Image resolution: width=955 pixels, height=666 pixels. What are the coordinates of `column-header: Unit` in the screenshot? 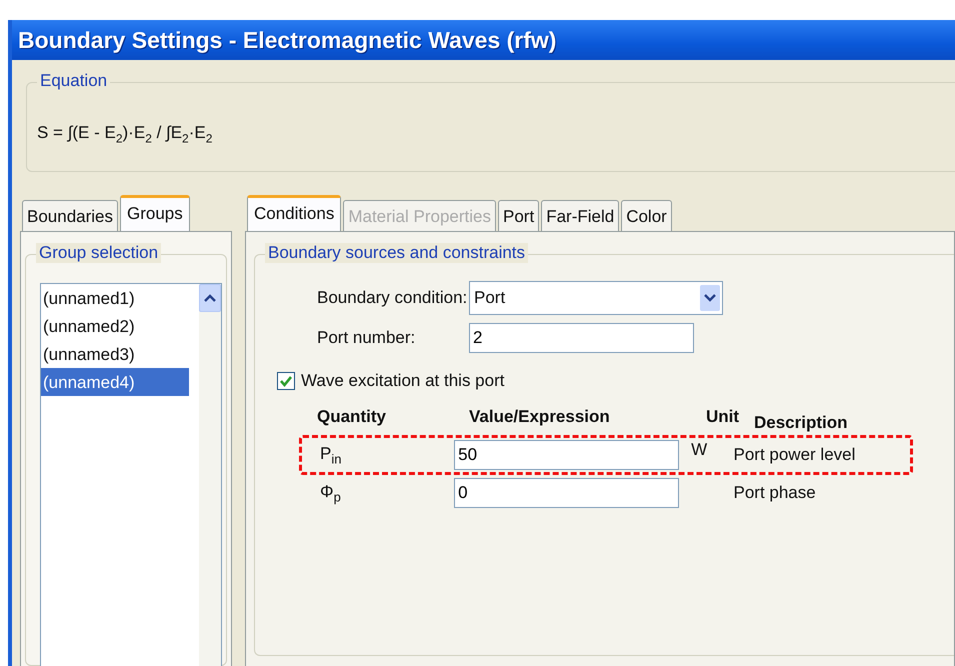 It's located at (723, 417).